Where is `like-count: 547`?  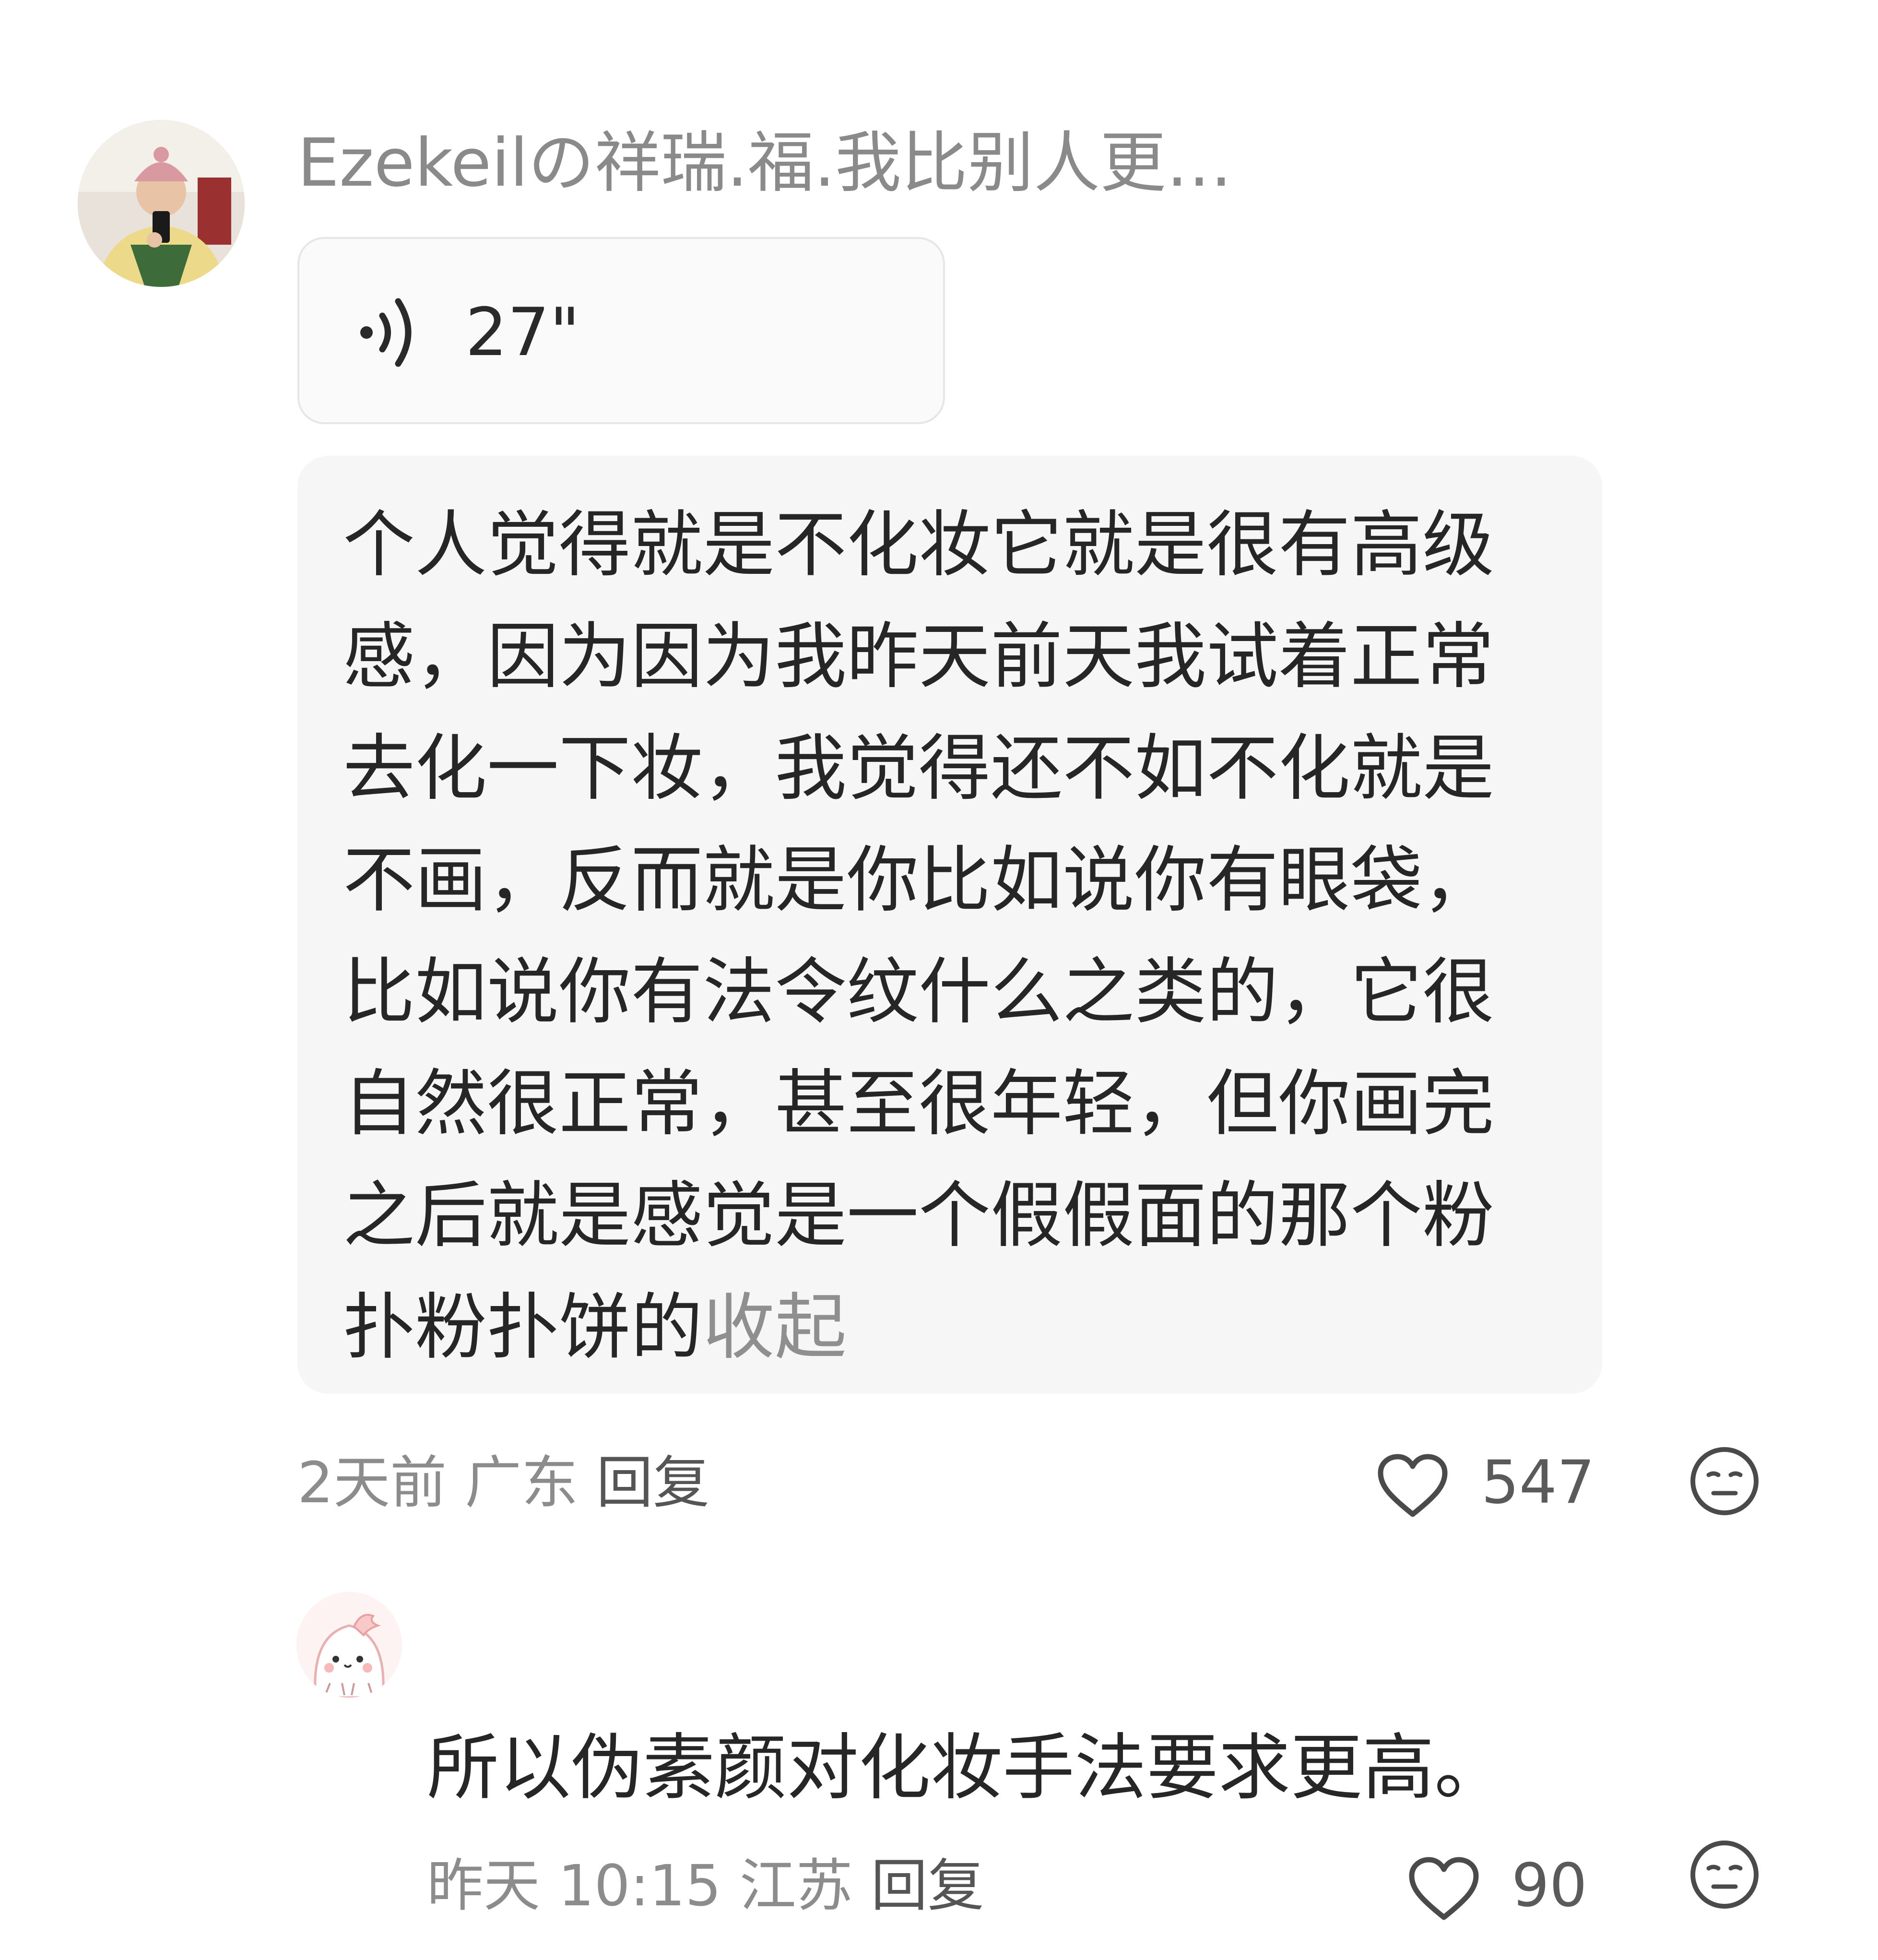
like-count: 547 is located at coordinates (1538, 1482).